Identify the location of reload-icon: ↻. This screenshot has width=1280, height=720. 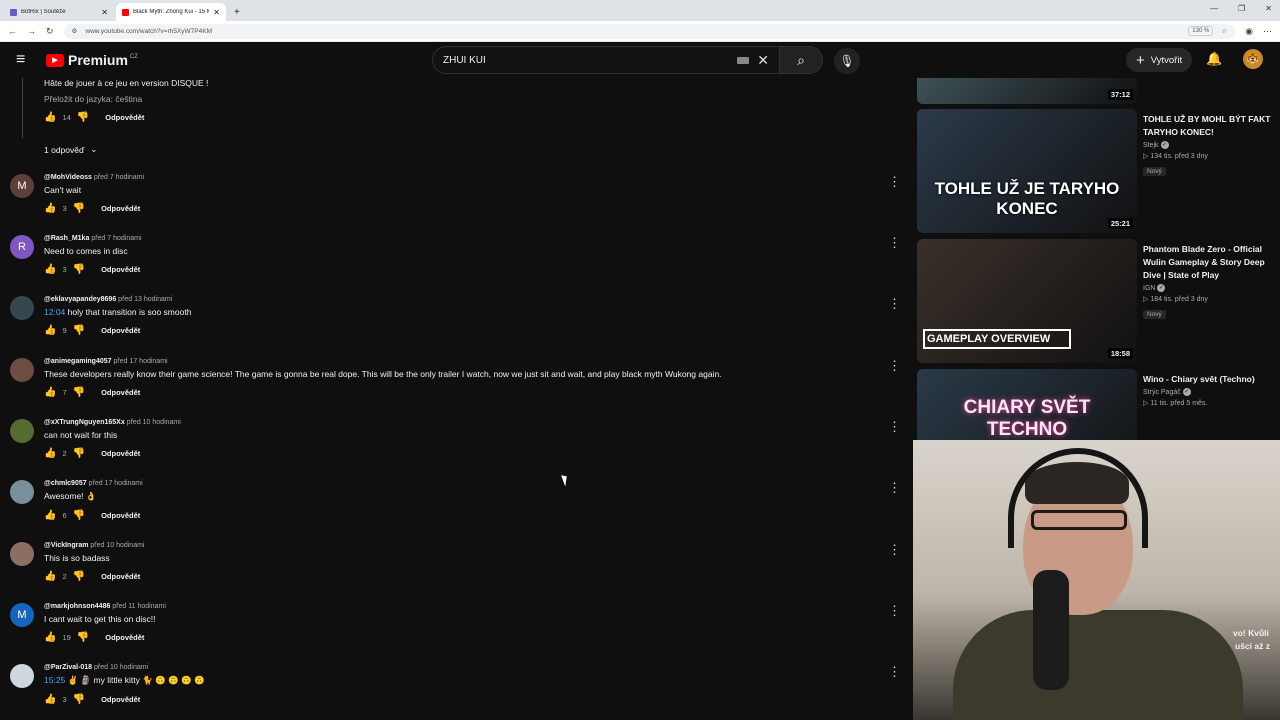
(50, 31).